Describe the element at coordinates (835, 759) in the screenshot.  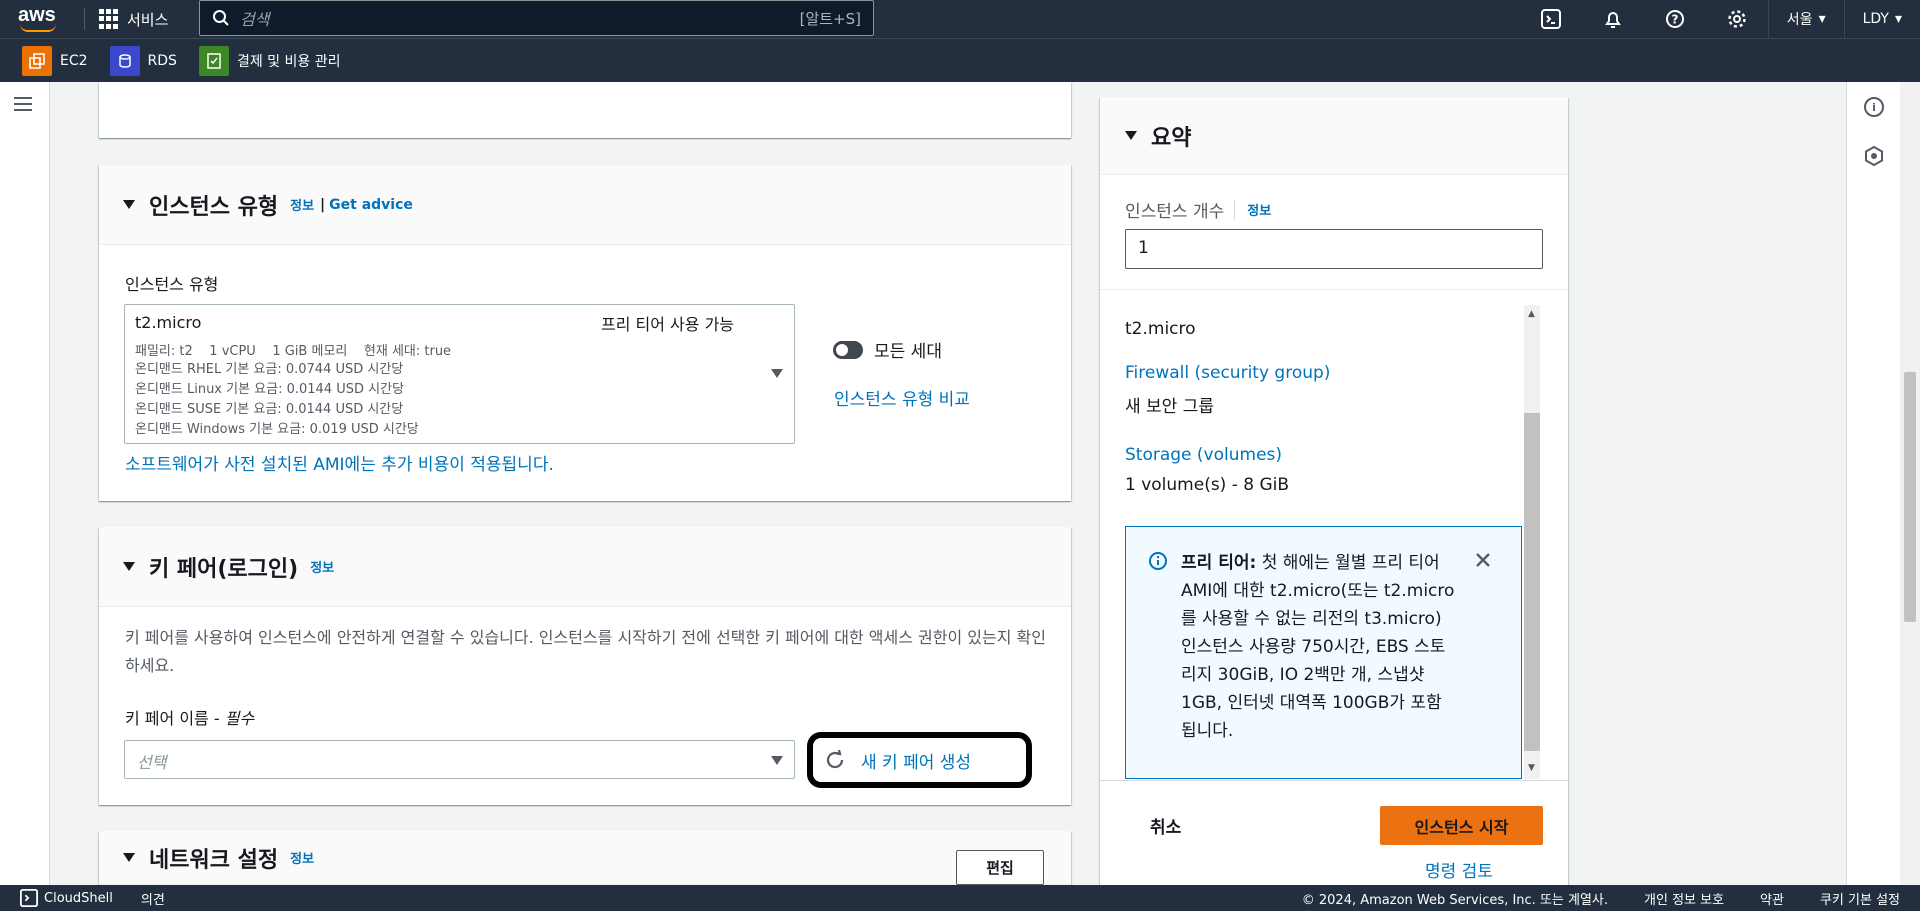
I see `refresh-icon` at that location.